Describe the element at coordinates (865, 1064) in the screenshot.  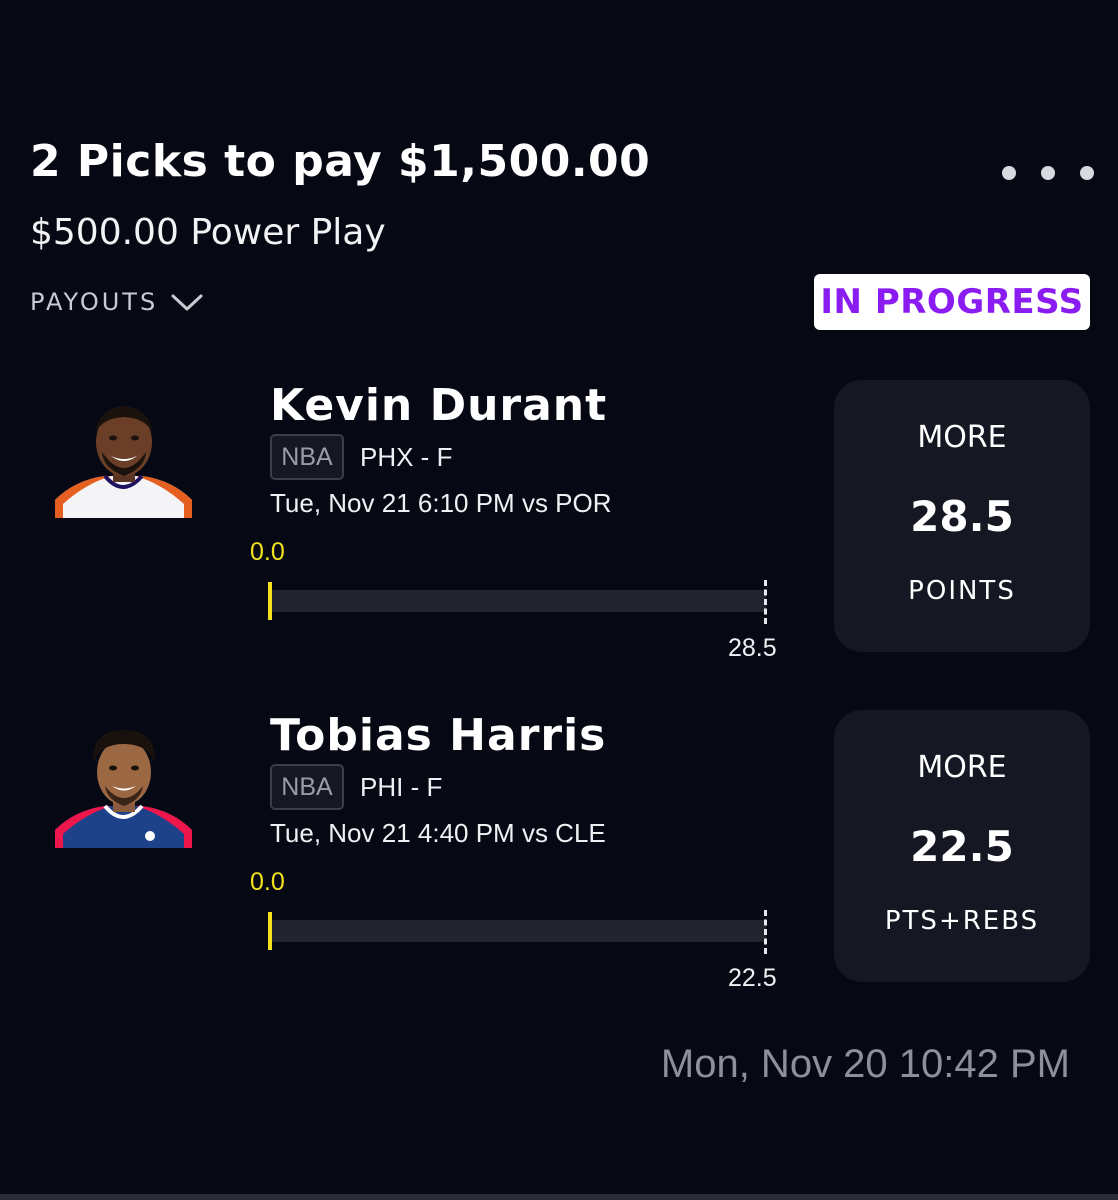
I see `entry-timestamp: Mon, Nov 20 10:42 PM` at that location.